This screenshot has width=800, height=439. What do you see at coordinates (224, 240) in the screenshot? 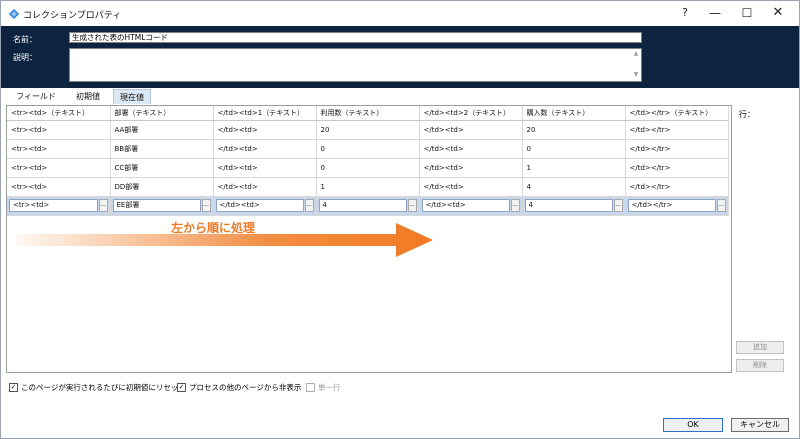
I see `annotation-arrow-layer` at bounding box center [224, 240].